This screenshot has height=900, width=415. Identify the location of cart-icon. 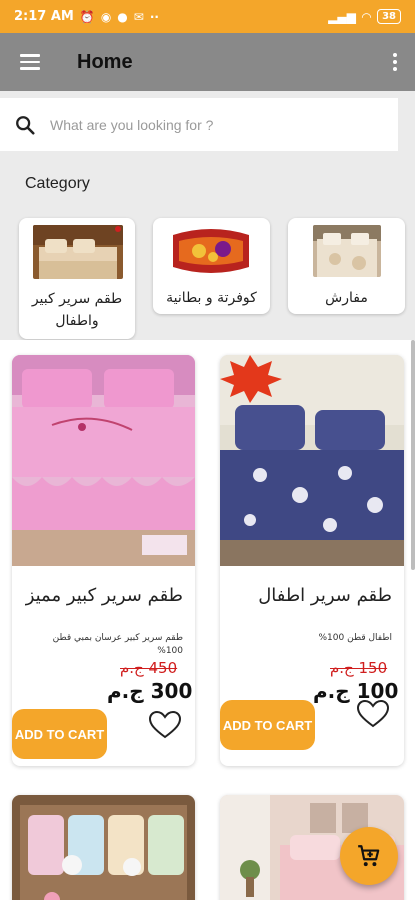
(369, 856).